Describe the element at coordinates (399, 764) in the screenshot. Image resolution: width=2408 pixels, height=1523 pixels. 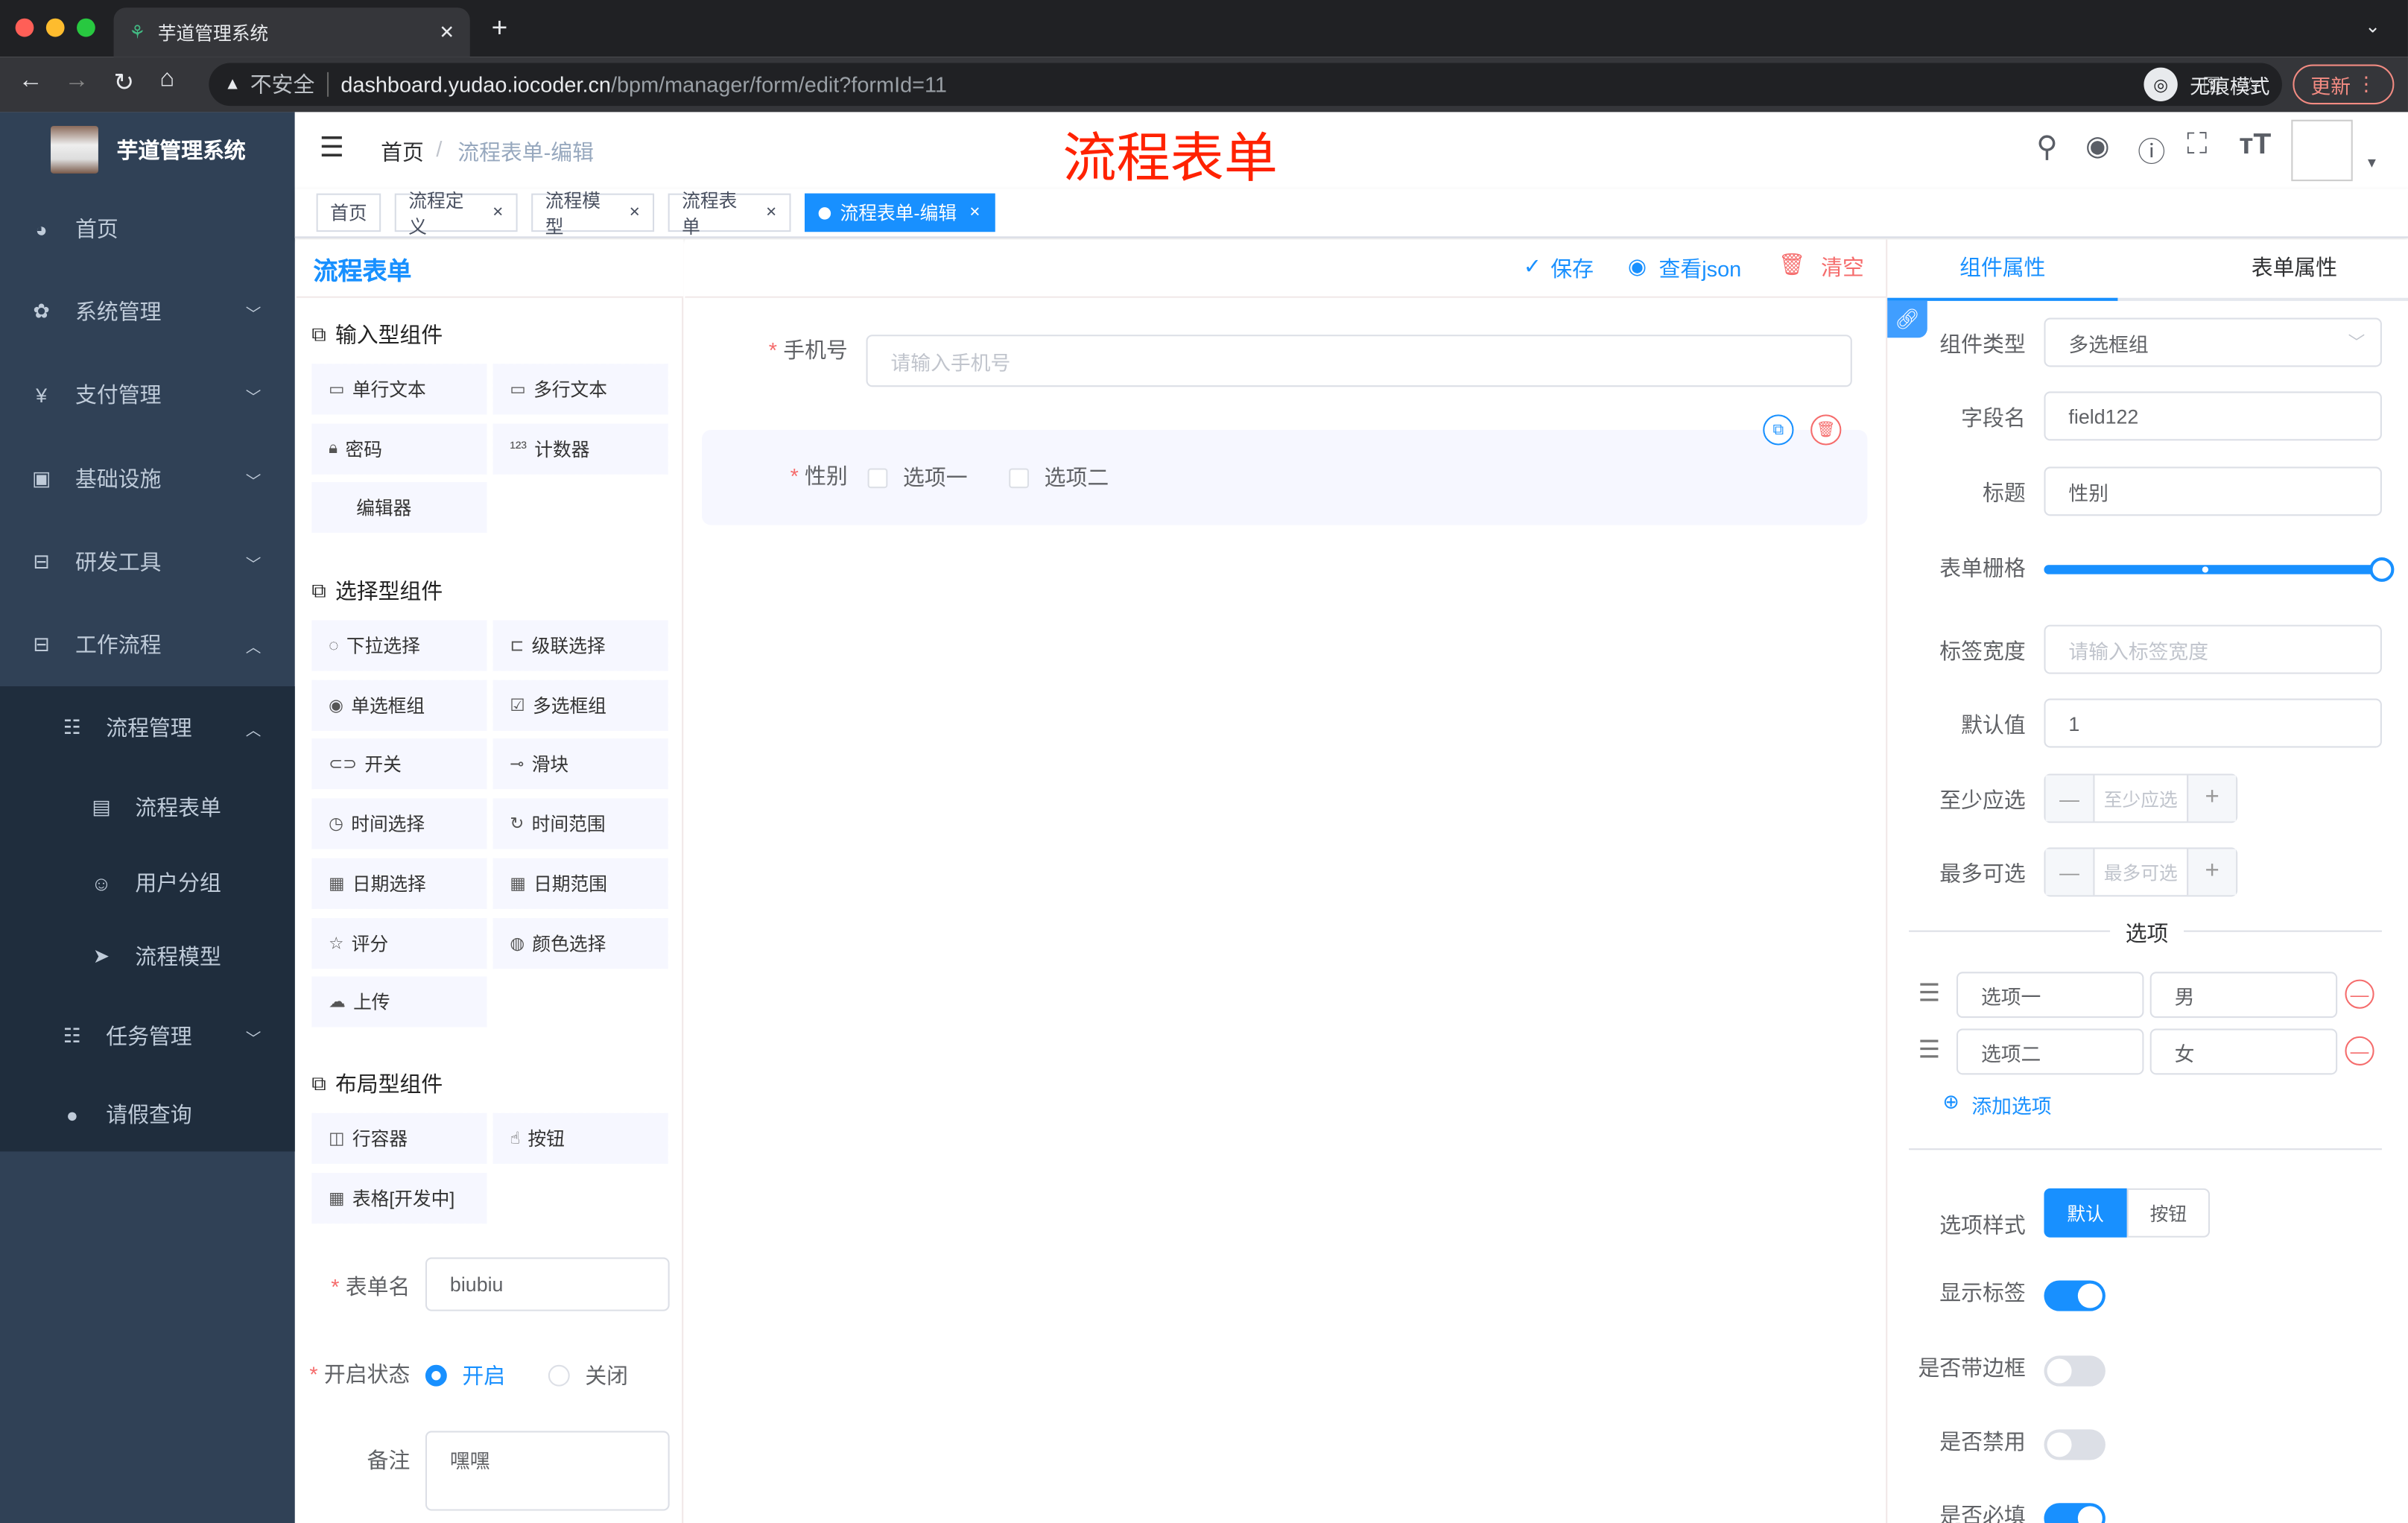
I see `component-1-4: ⊂⊃ 开关` at that location.